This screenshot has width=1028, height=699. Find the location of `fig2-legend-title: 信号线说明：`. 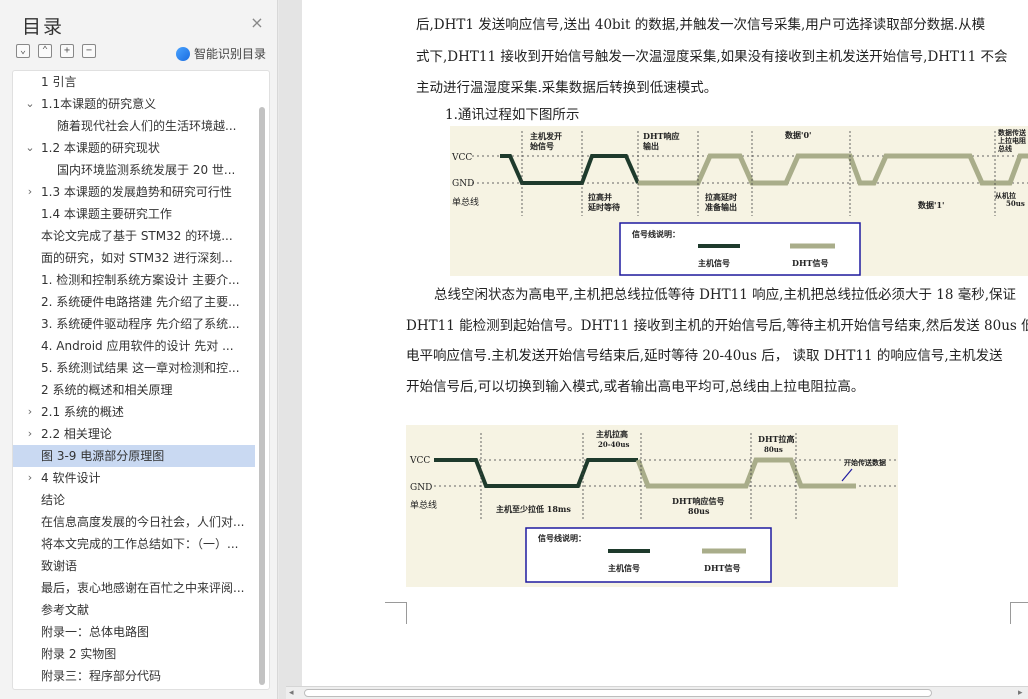

fig2-legend-title: 信号线说明： is located at coordinates (562, 538).